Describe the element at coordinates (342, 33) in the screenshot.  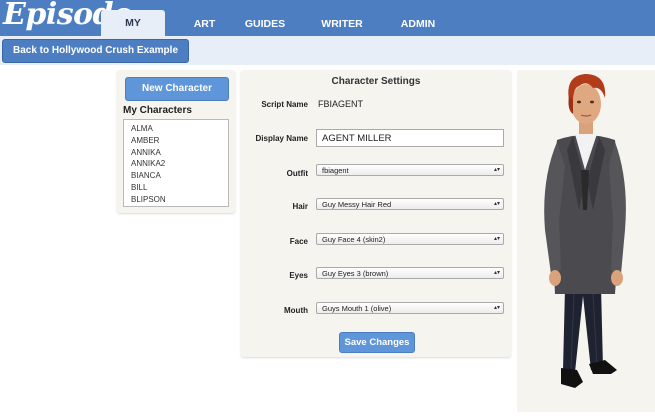
I see `tab-writer-community: WRITER COMMUNITY` at that location.